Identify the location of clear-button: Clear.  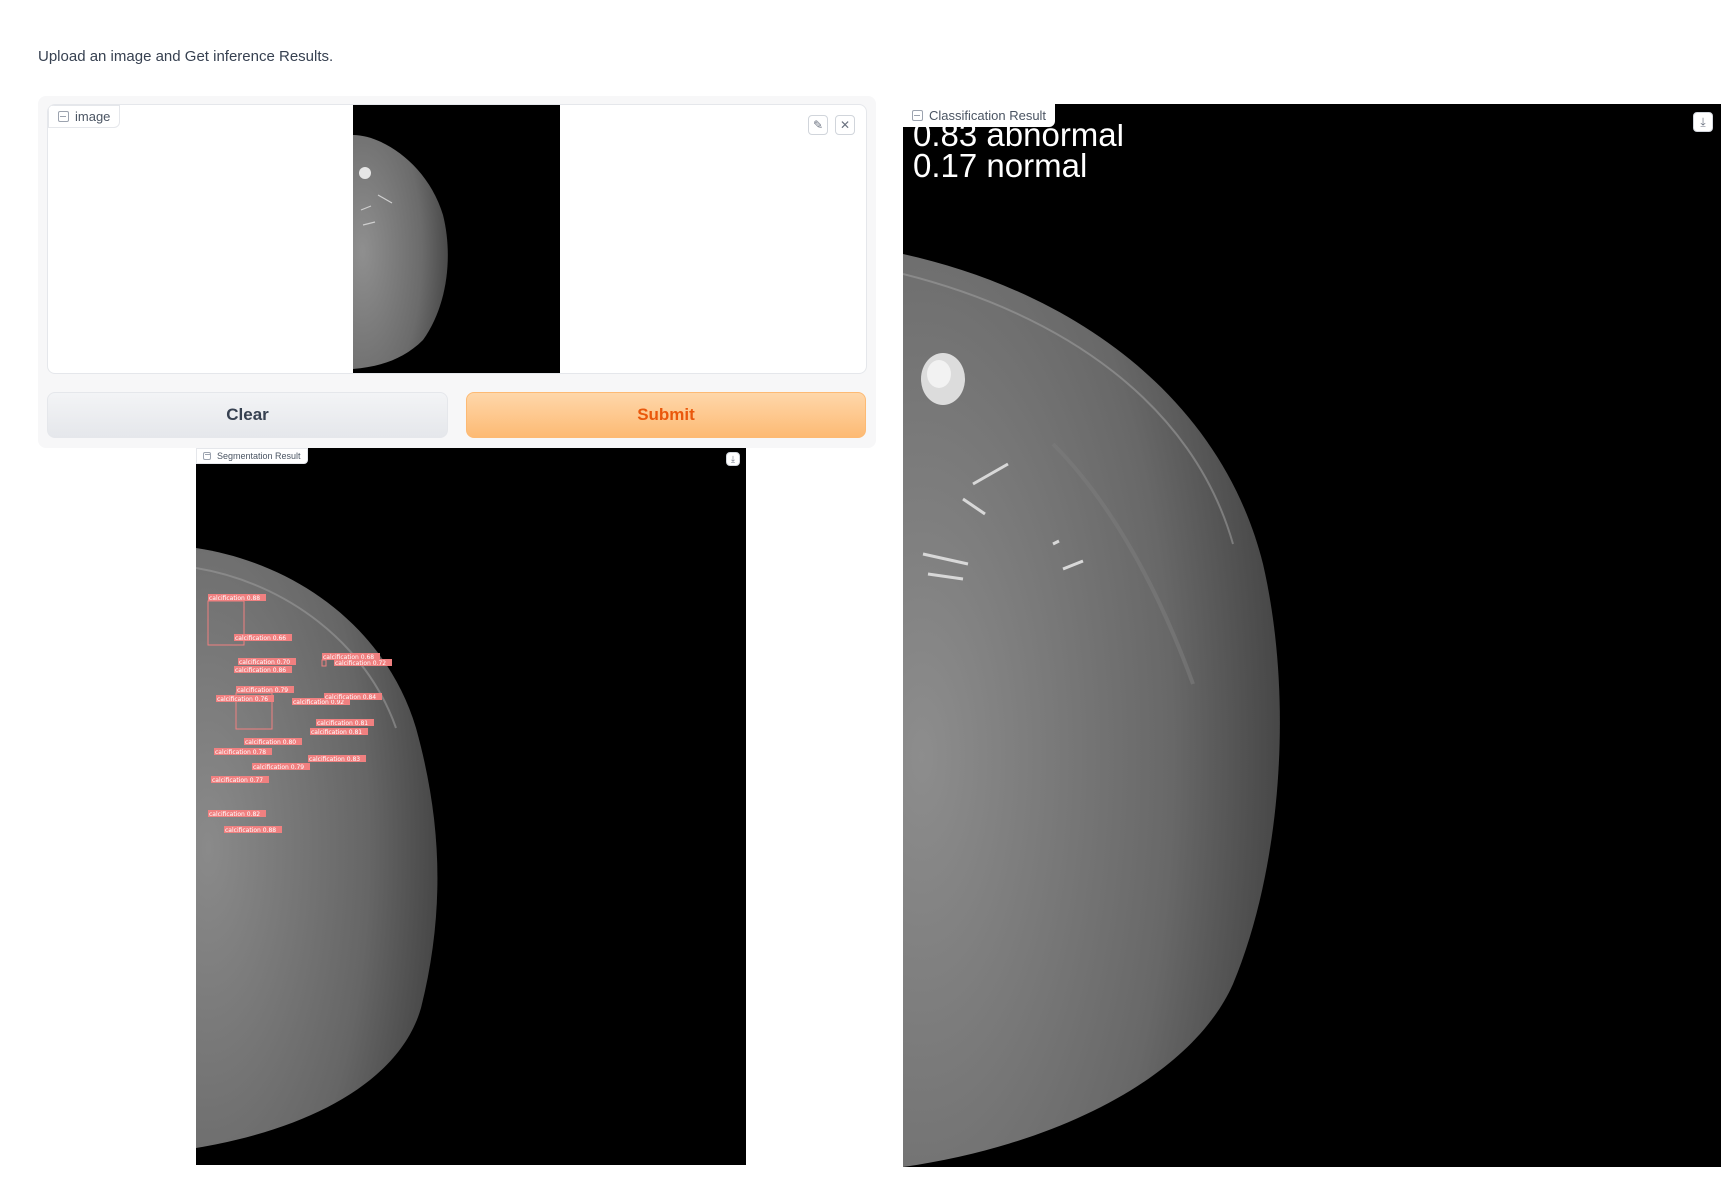
(247, 415).